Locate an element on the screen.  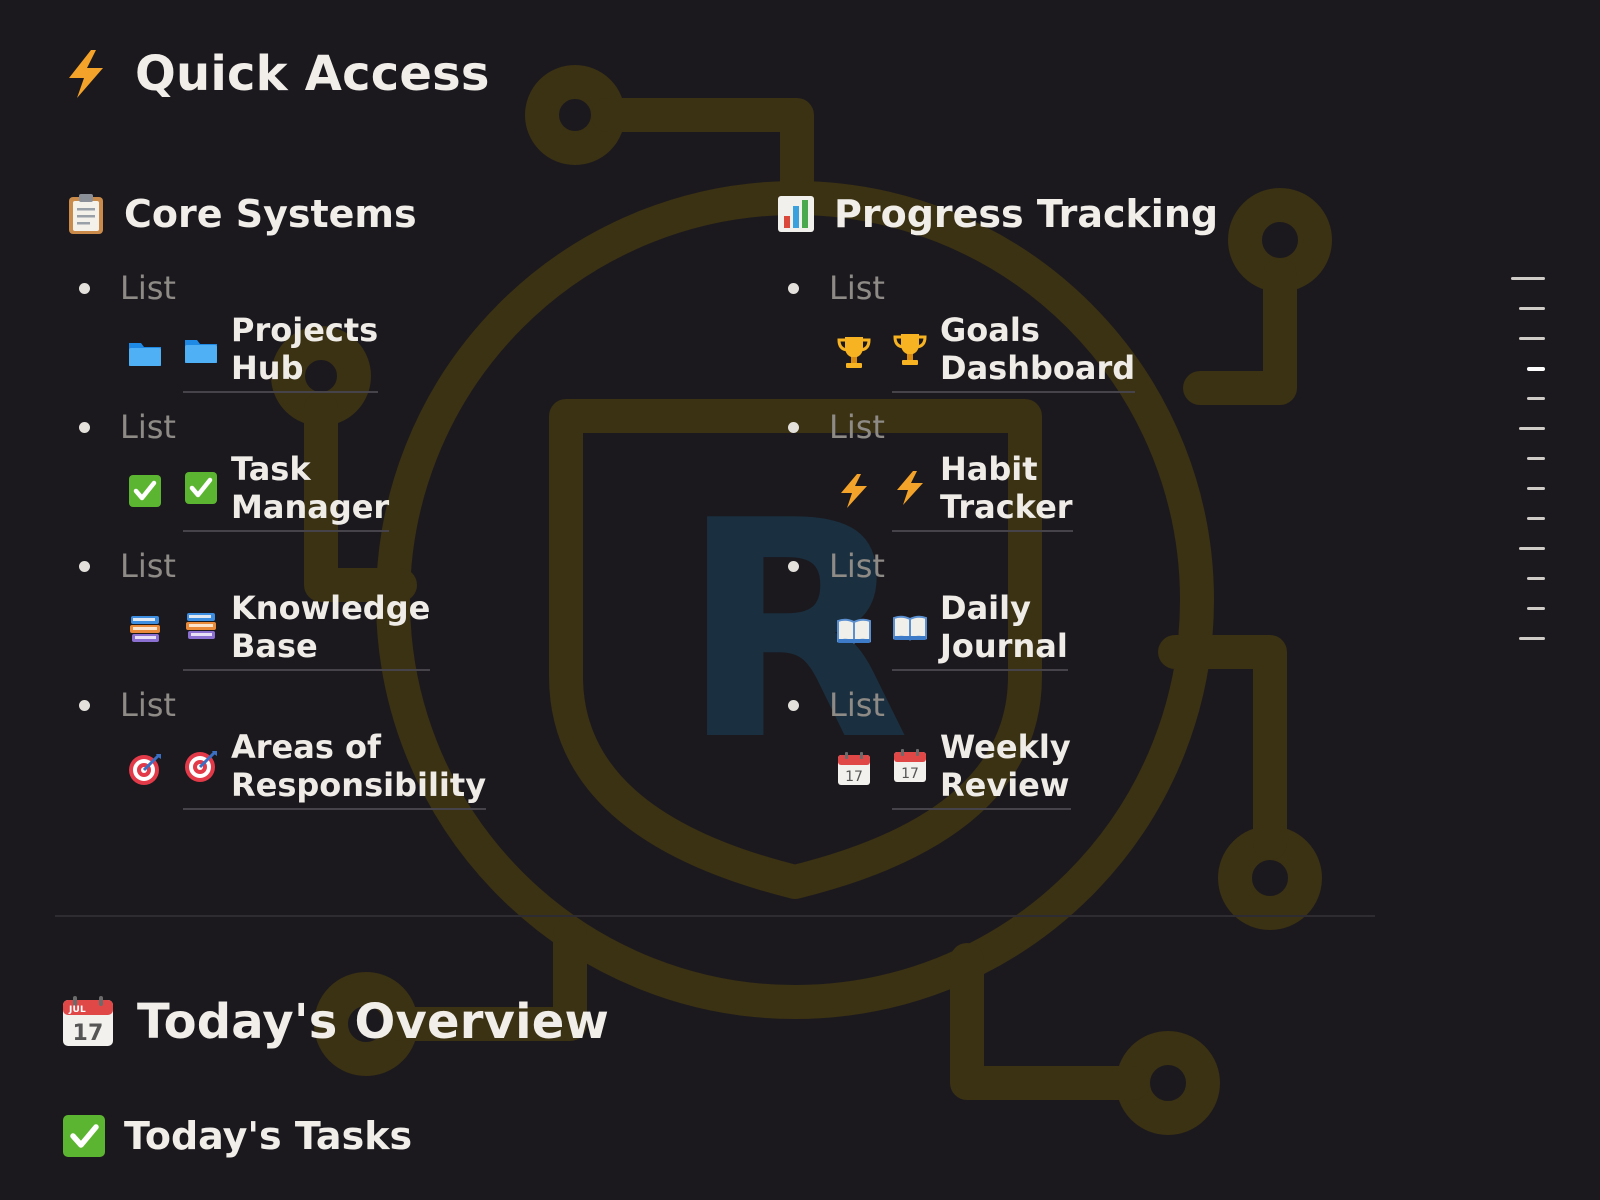
progress-tracking-heading: Progress Tracking is located at coordinates (997, 214).